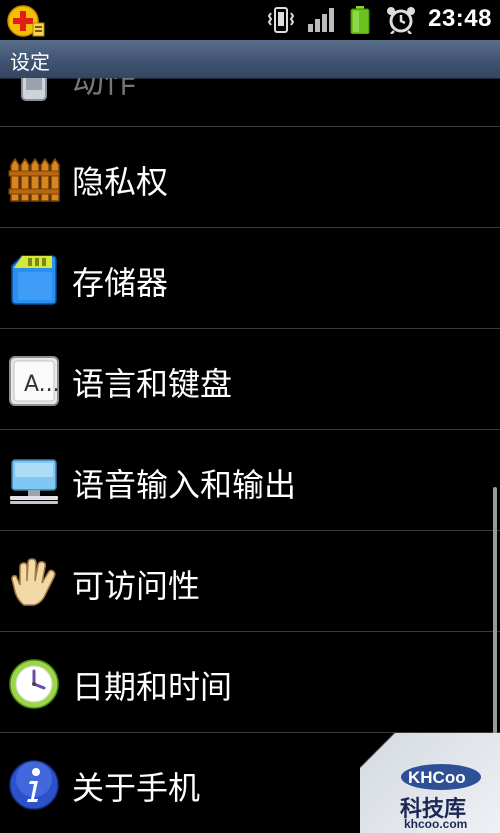 Image resolution: width=500 pixels, height=833 pixels. What do you see at coordinates (250, 682) in the screenshot?
I see `settings-item-date-time: 日期和时间` at bounding box center [250, 682].